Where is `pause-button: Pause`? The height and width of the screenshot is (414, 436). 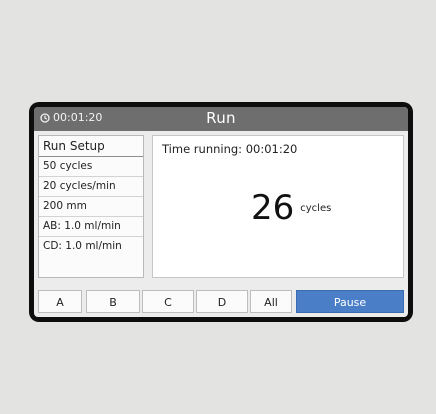 pause-button: Pause is located at coordinates (350, 301).